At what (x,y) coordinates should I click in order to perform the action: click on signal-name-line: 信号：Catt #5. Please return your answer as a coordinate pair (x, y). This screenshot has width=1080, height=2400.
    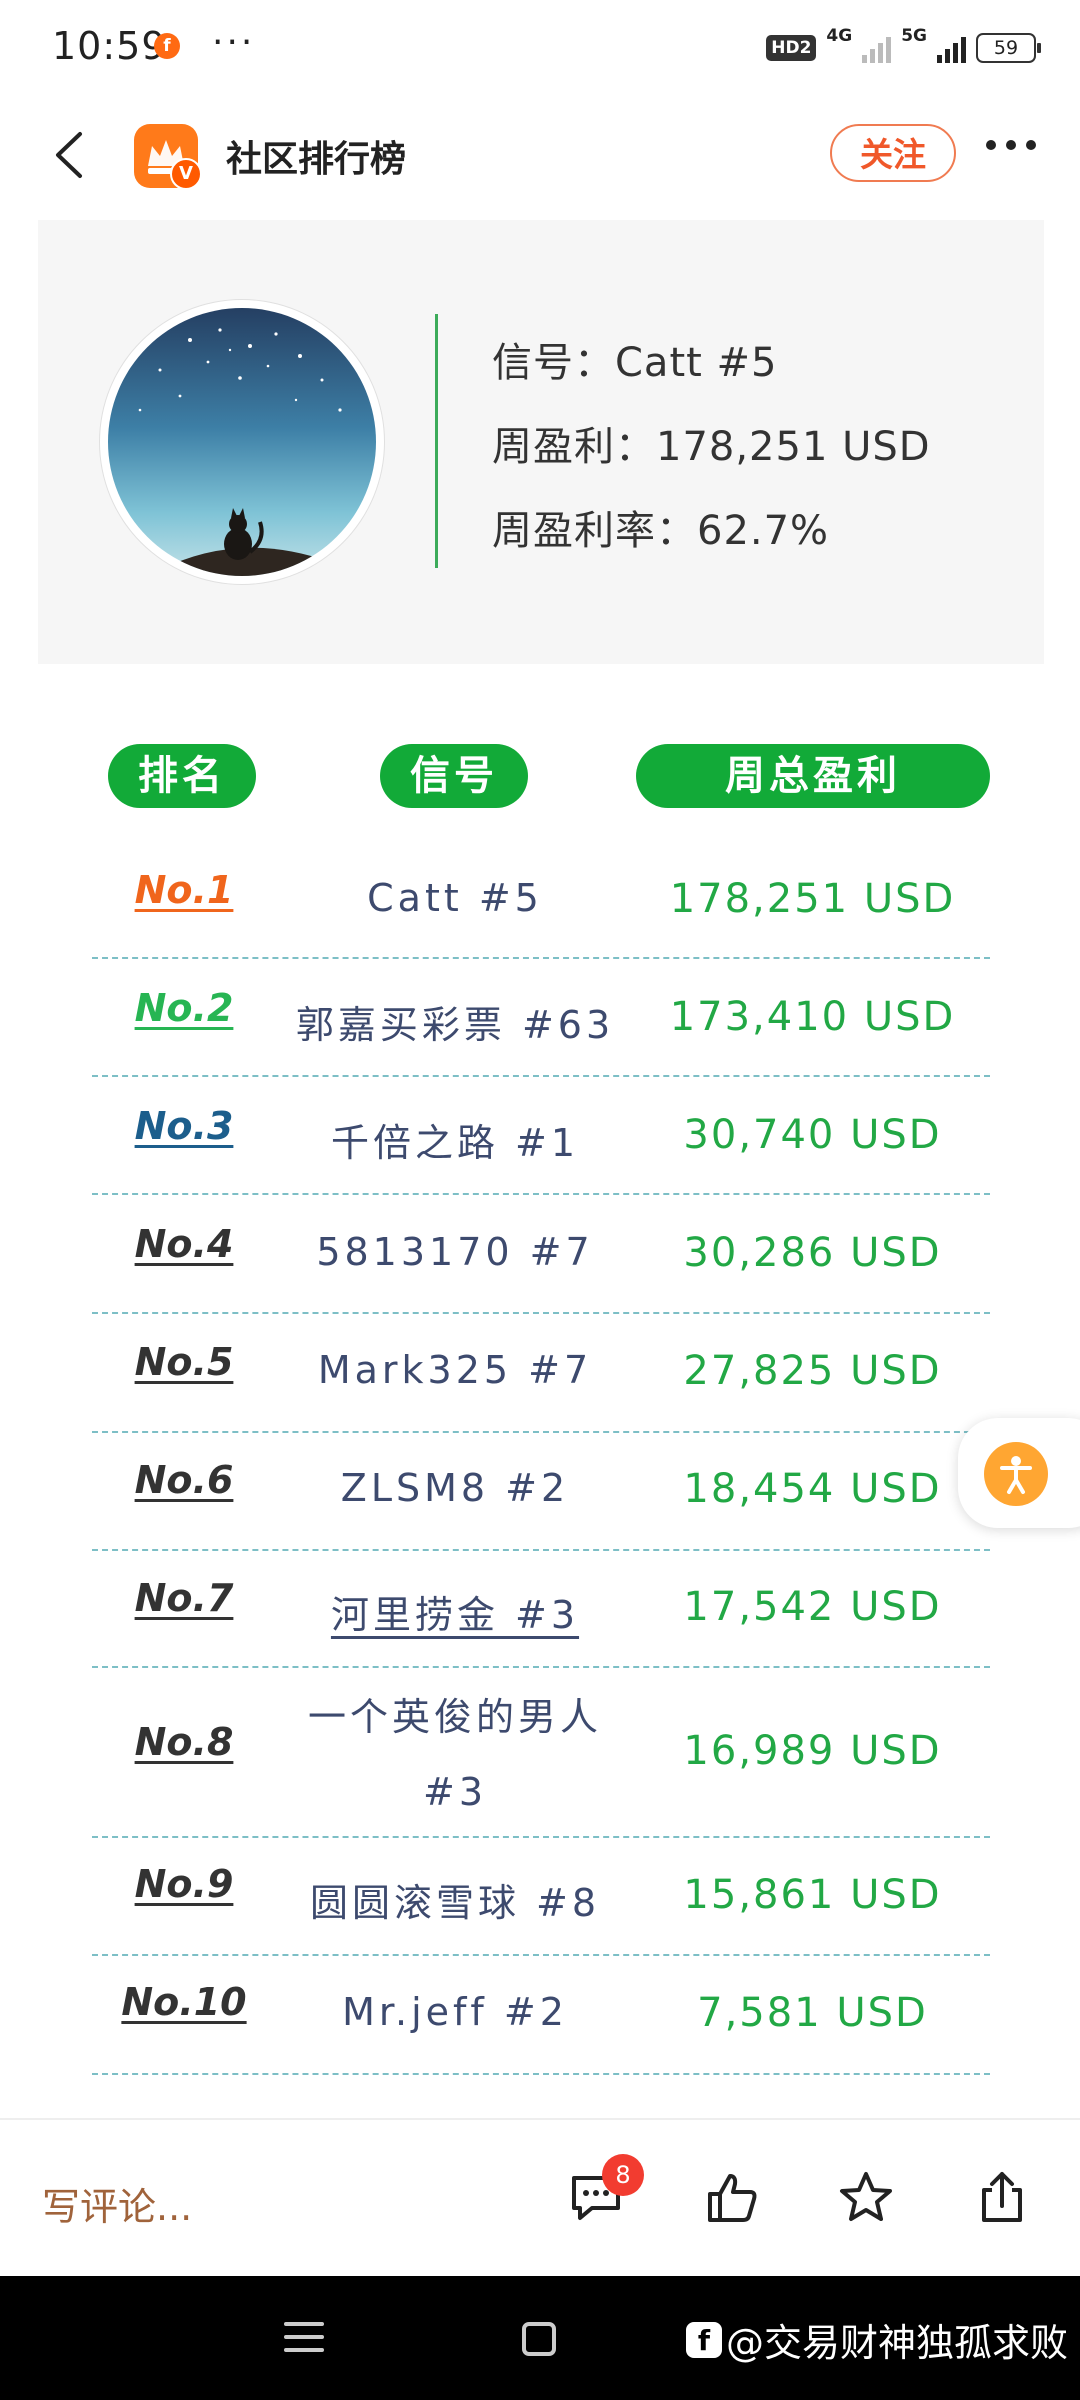
    Looking at the image, I should click on (635, 363).